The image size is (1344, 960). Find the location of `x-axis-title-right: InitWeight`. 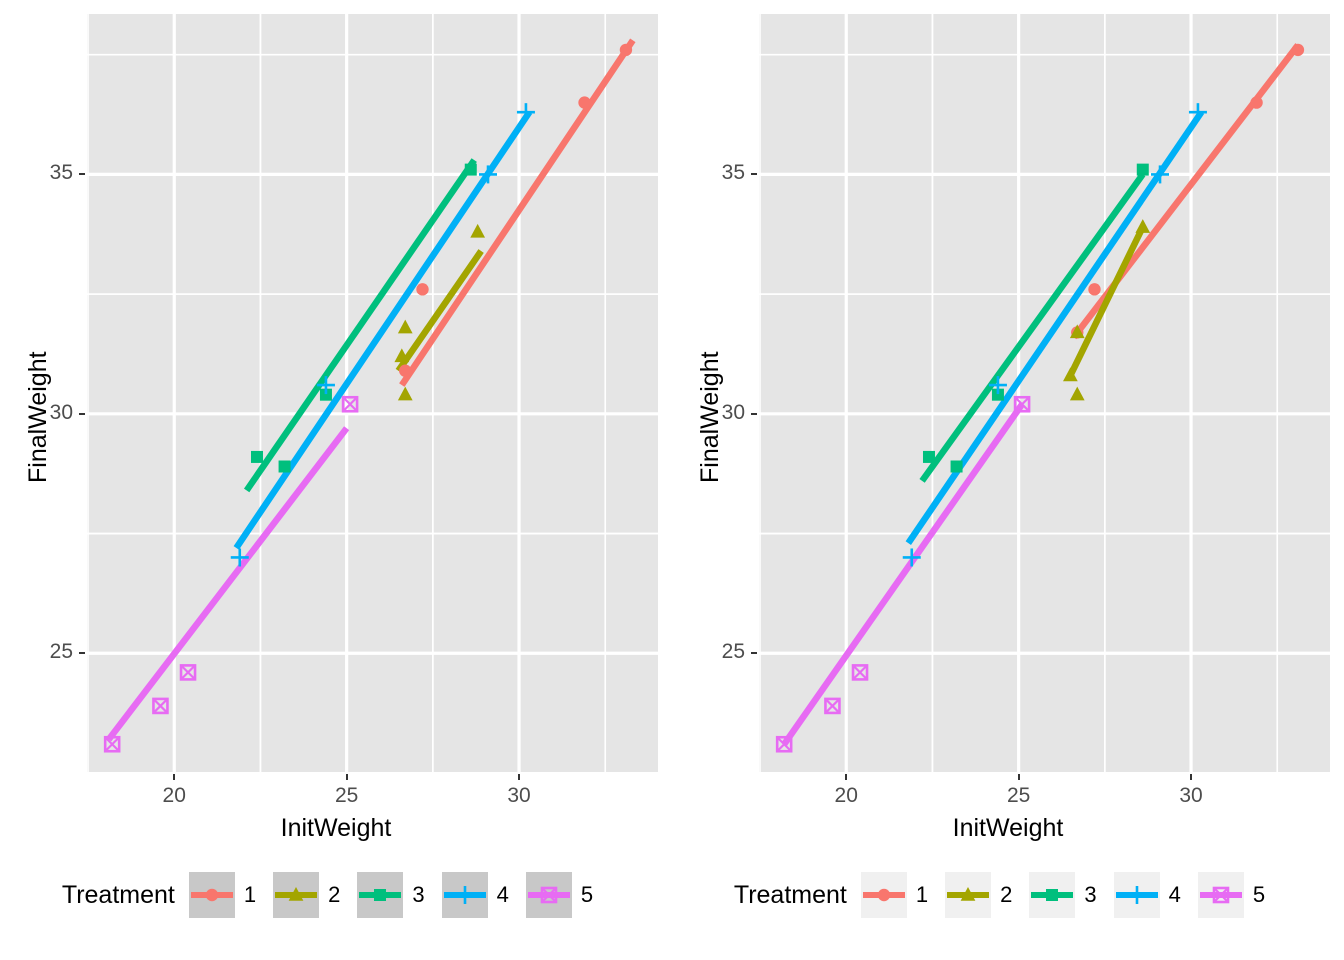

x-axis-title-right: InitWeight is located at coordinates (1008, 828).